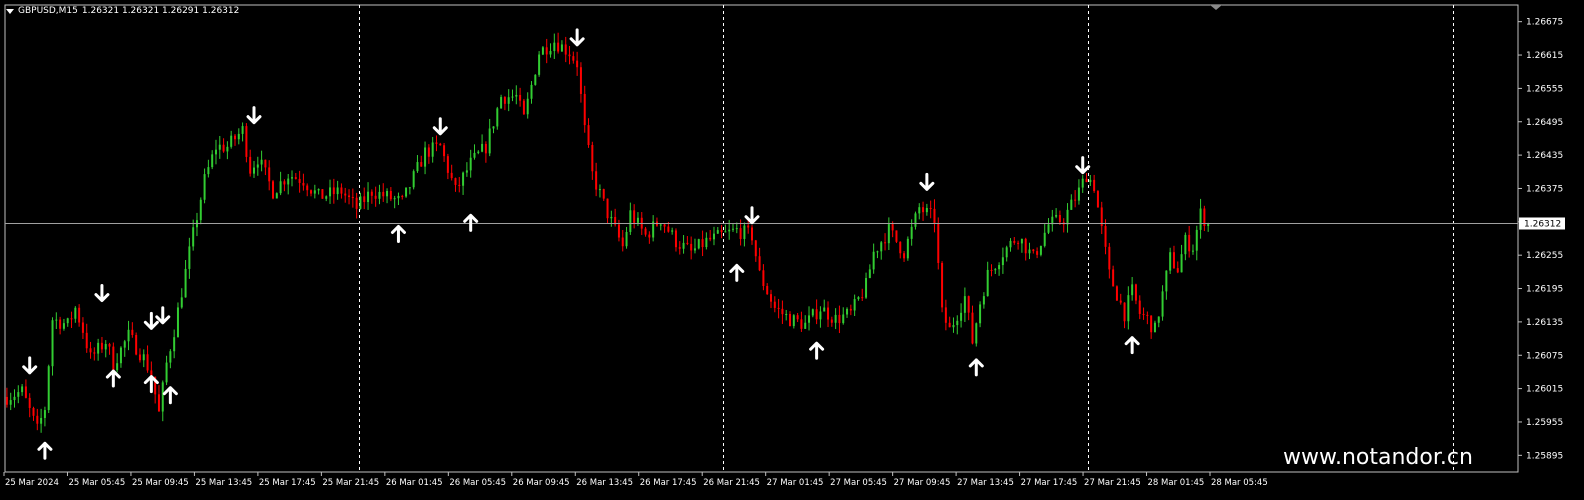 Image resolution: width=1584 pixels, height=500 pixels. I want to click on watermark-text: www.notandor.cn, so click(1378, 457).